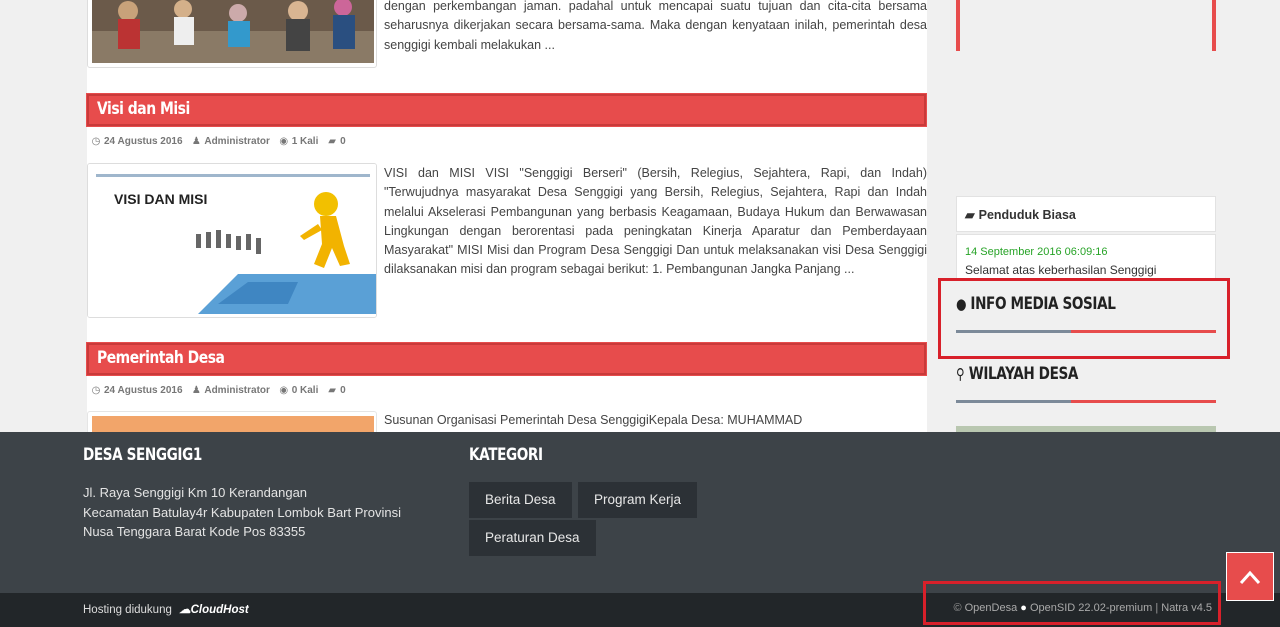 This screenshot has width=1280, height=627. I want to click on article-title-bar: Visi dan Misi, so click(506, 110).